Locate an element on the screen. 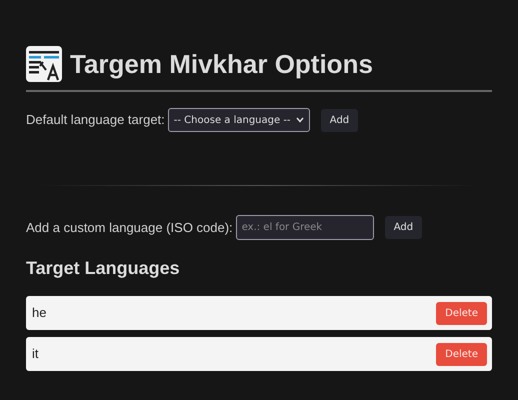 The height and width of the screenshot is (400, 518). field-label: Add a custom language (ISO code): is located at coordinates (129, 227).